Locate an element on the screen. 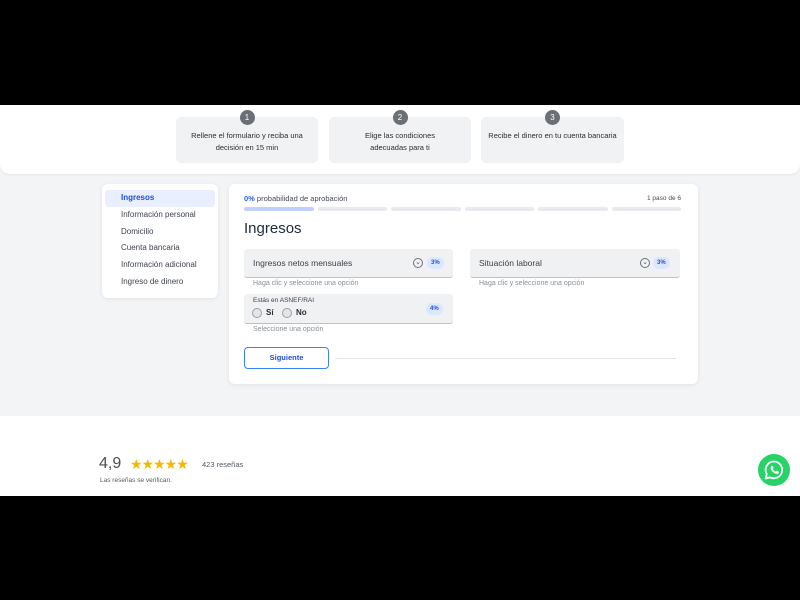  sidebar-item-additional-info: Información adicional is located at coordinates (160, 265).